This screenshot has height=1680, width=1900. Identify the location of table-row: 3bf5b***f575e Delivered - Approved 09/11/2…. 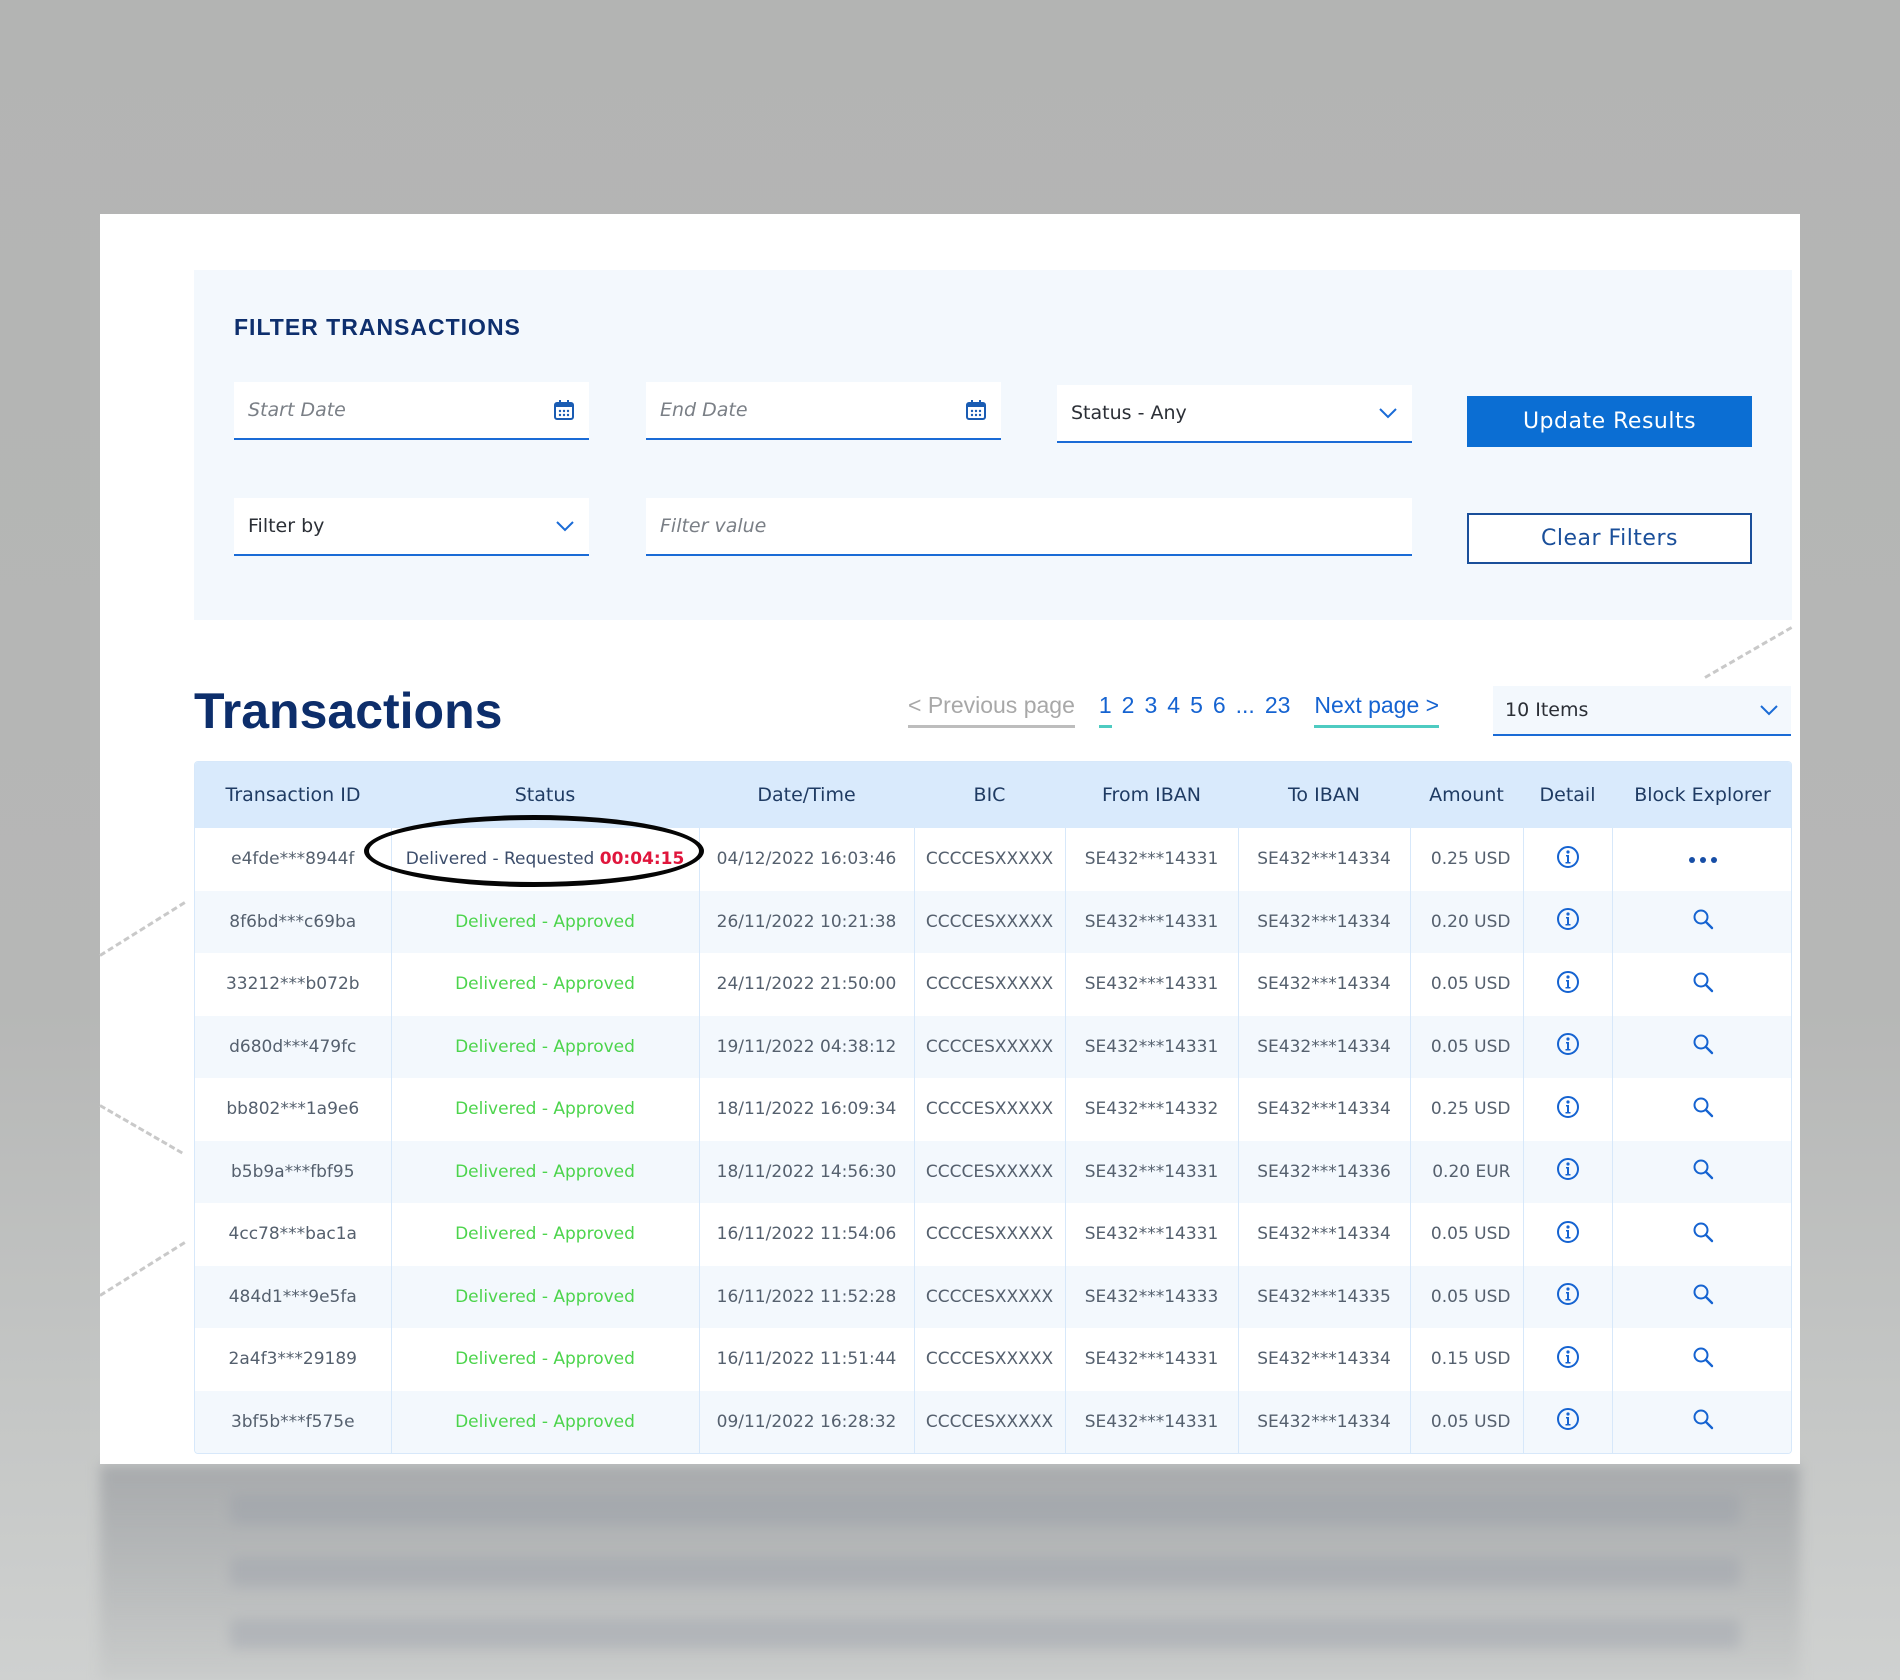
(993, 1421).